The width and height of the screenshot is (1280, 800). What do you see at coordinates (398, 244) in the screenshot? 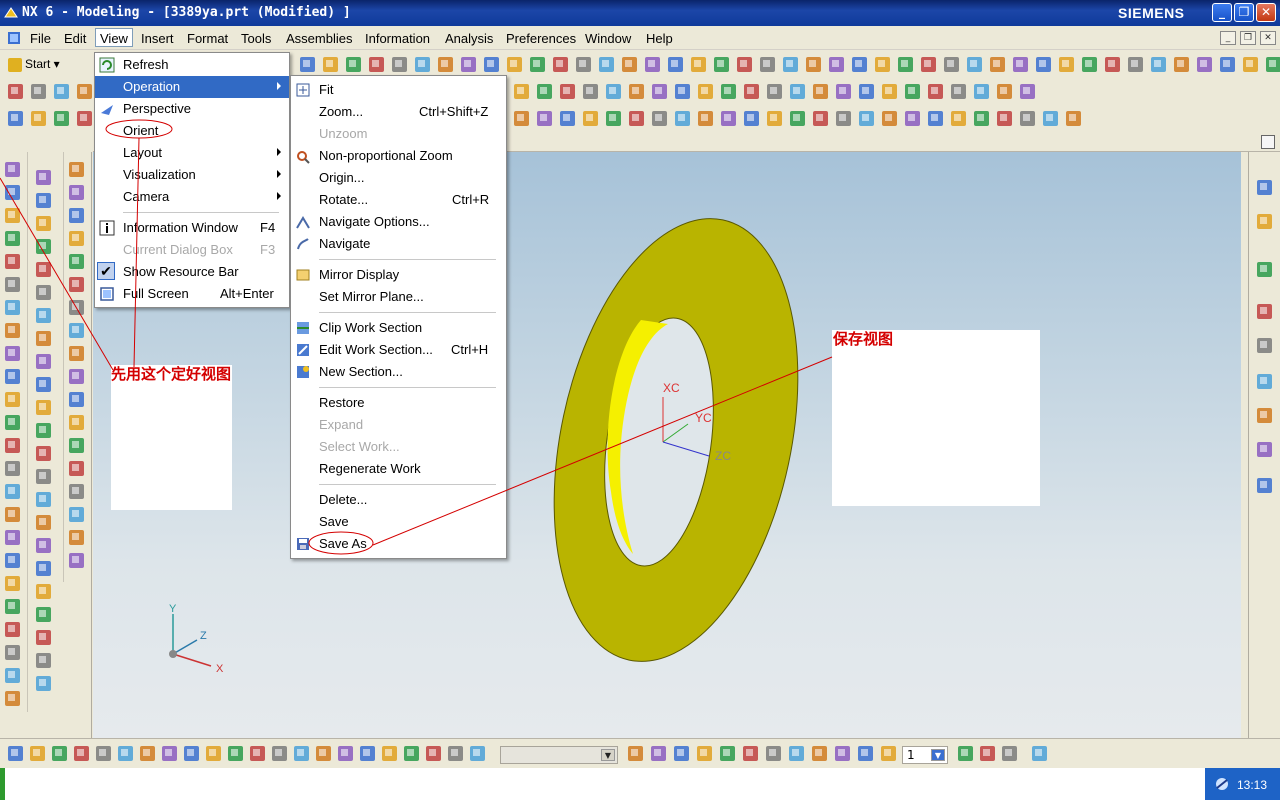
I see `menu-item-navigate: Navigate` at bounding box center [398, 244].